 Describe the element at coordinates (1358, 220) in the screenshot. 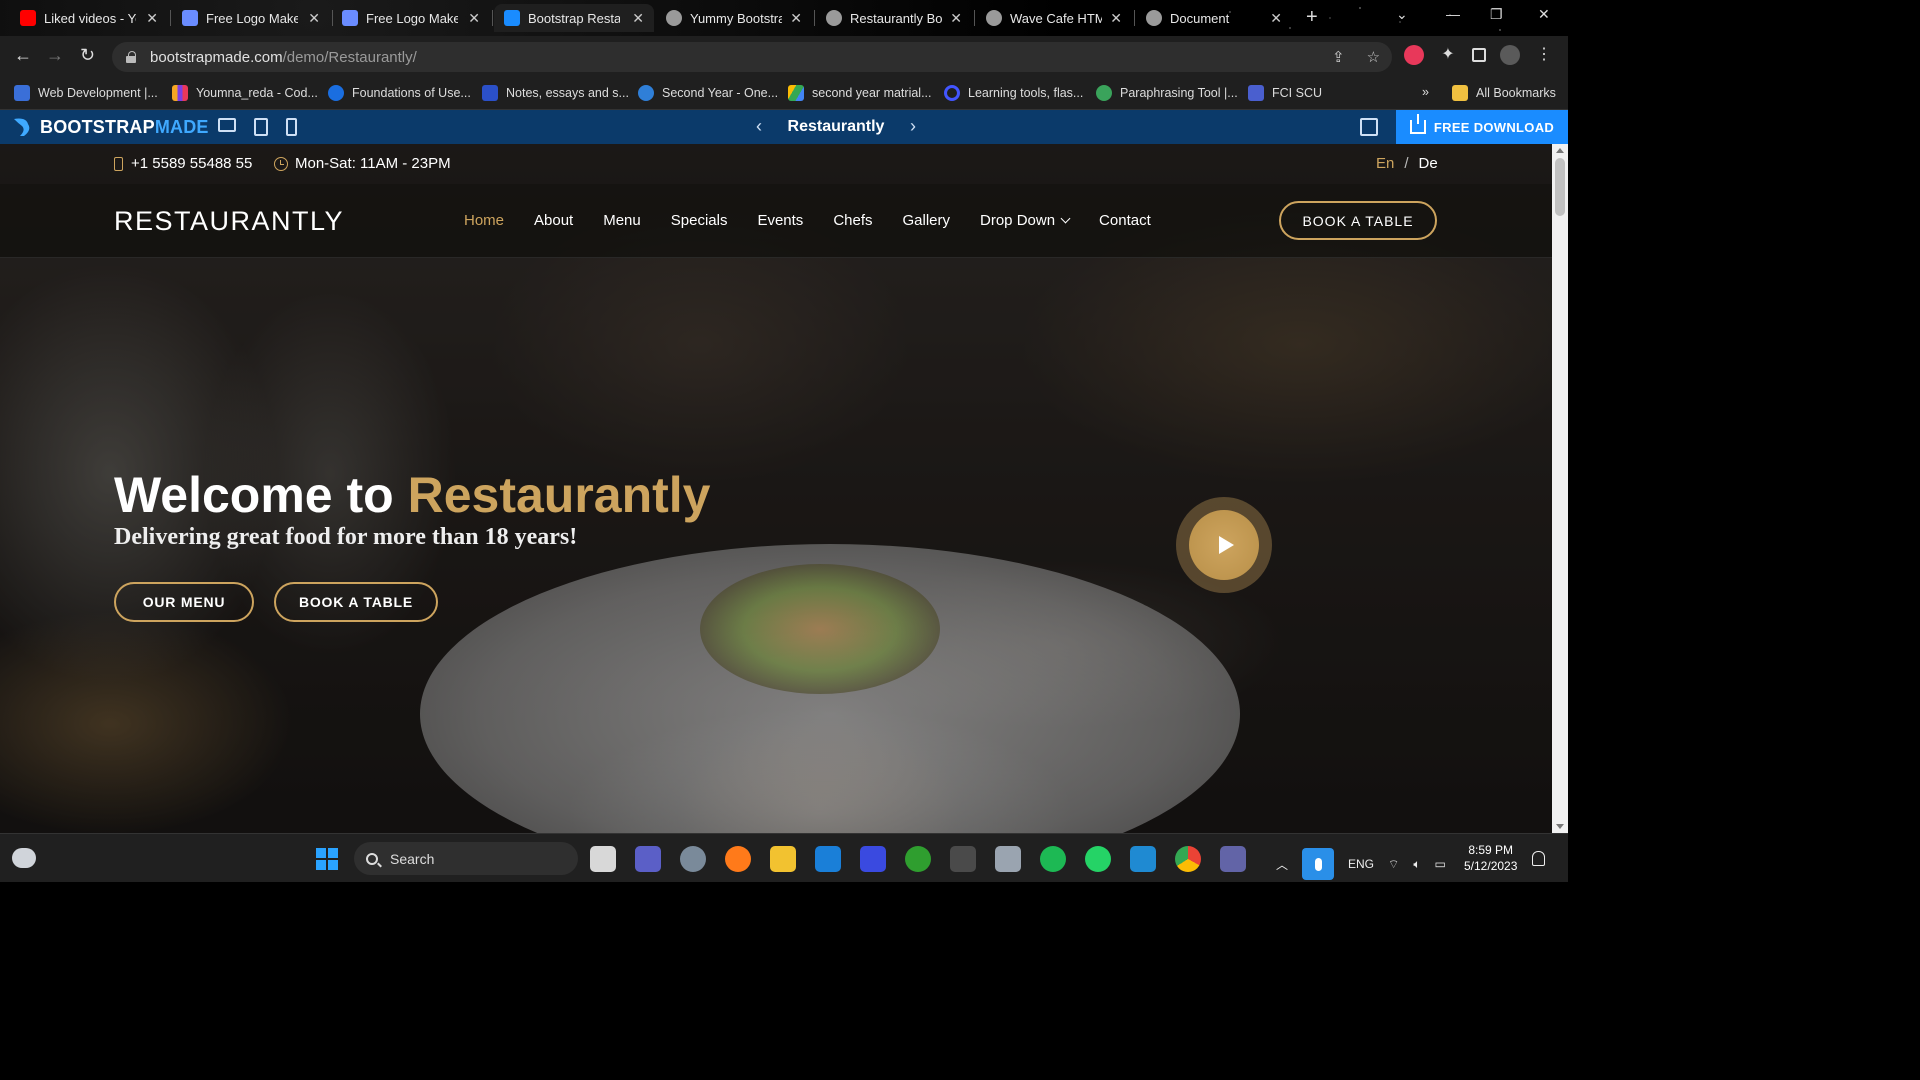

I see `book-table-header-button: BOOK A TABLE` at that location.